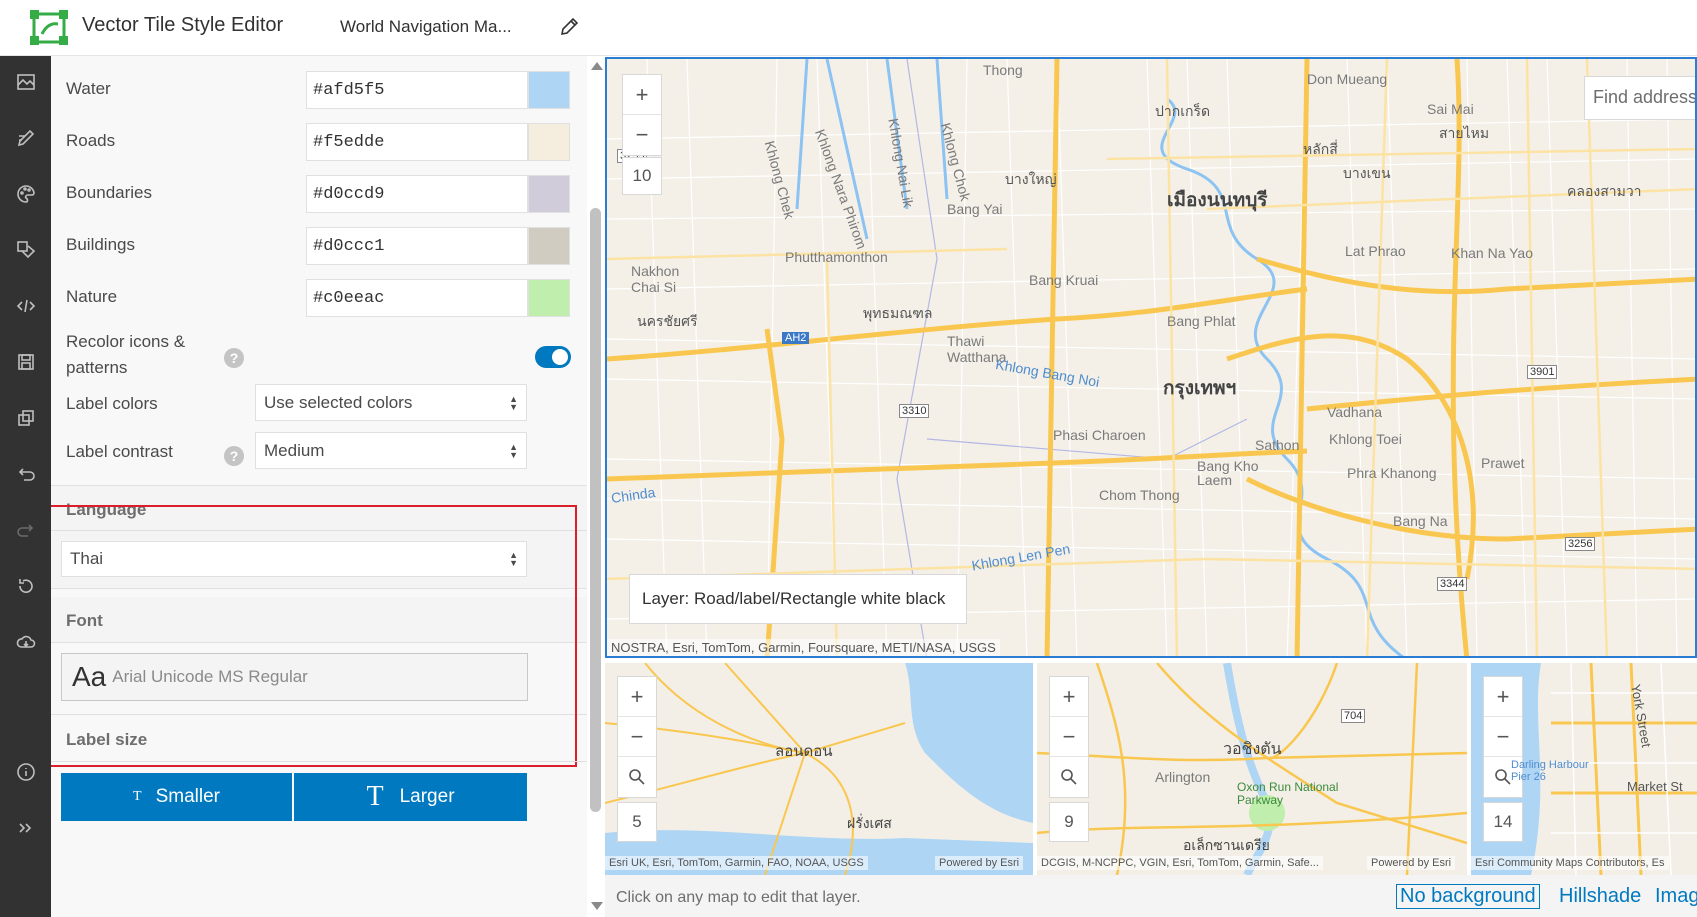 The image size is (1697, 917). Describe the element at coordinates (1217, 200) in the screenshot. I see `map-label: เมืองนนทบุรี` at that location.